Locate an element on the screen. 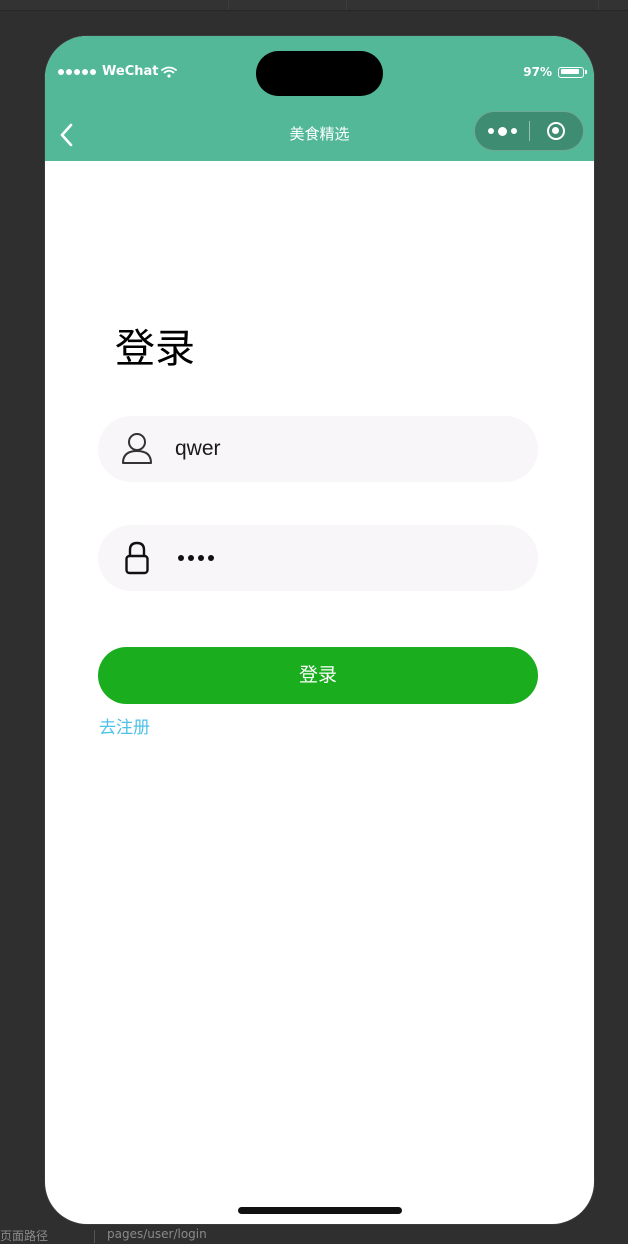  battery-percent: 97% is located at coordinates (537, 72).